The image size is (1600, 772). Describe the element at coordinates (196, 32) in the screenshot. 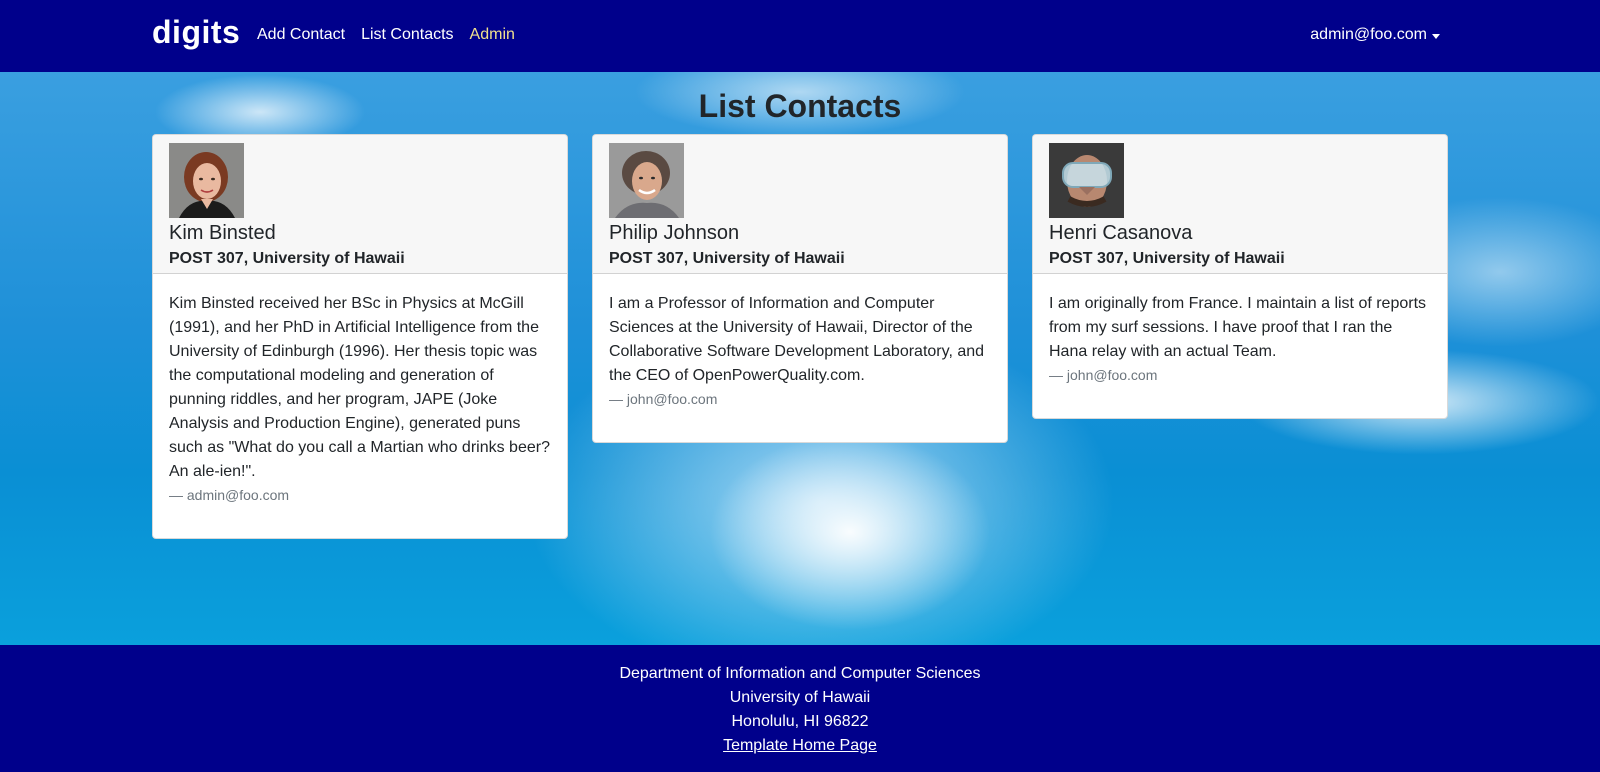

I see `brand-logo: digits` at that location.